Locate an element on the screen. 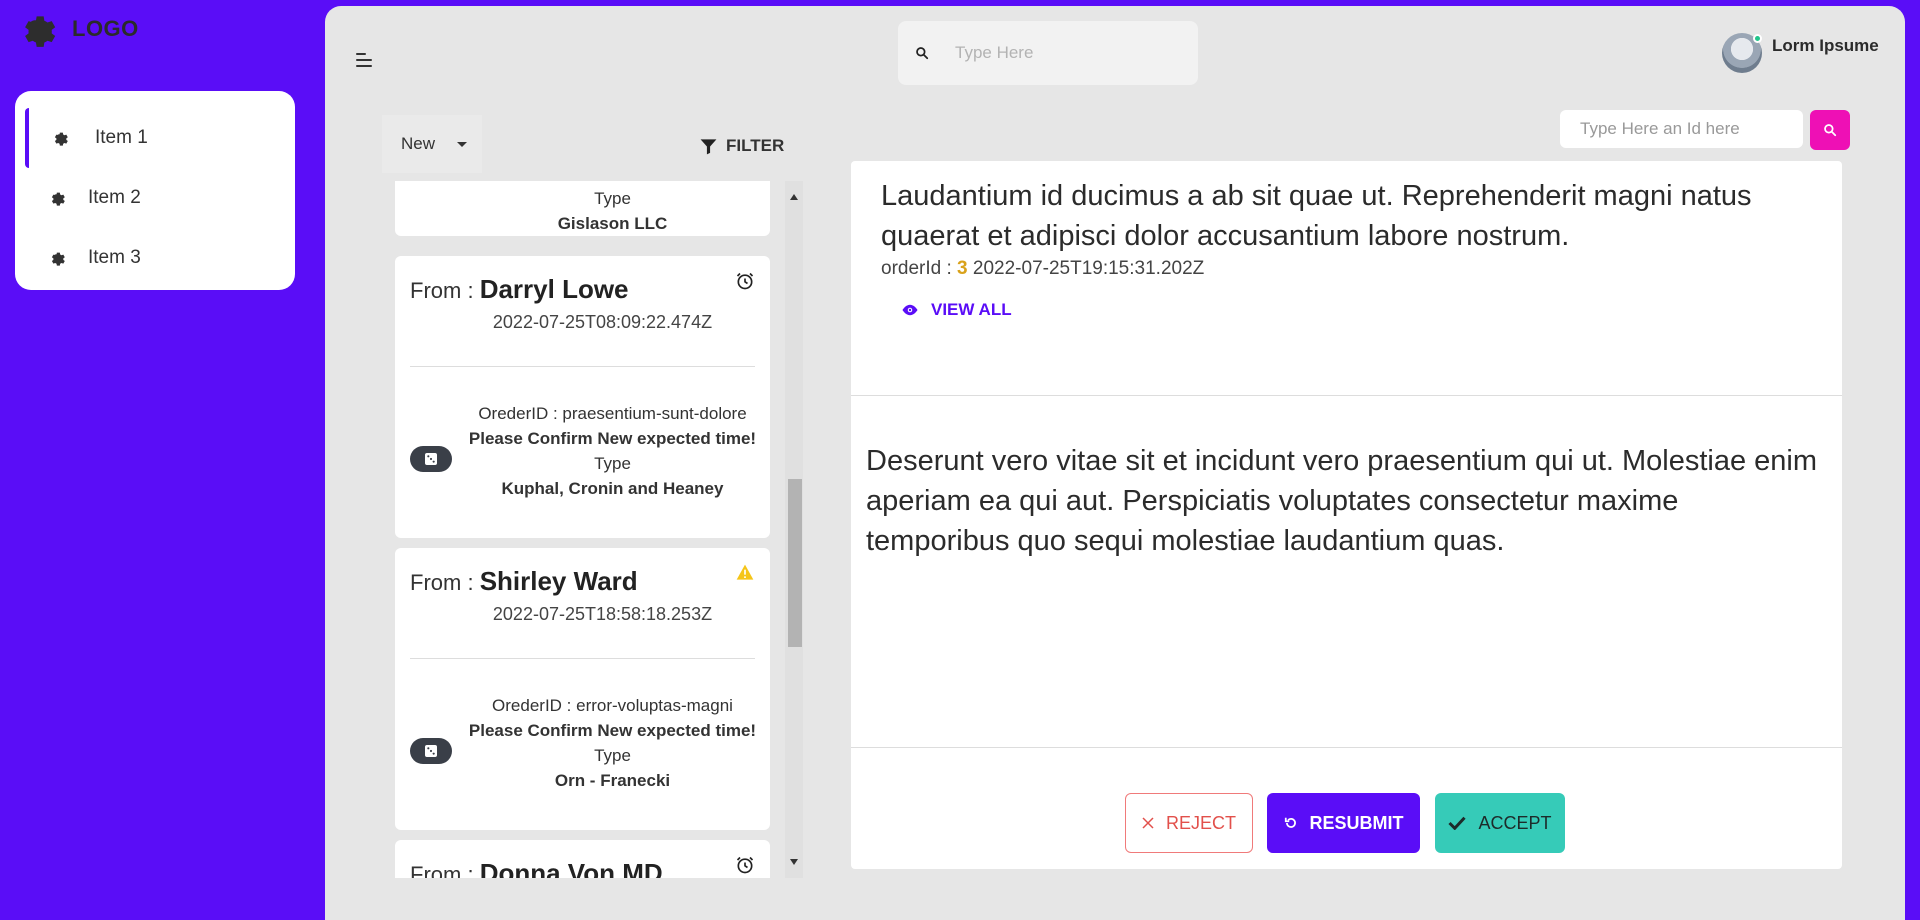 Image resolution: width=1920 pixels, height=920 pixels. status-select: New is located at coordinates (432, 144).